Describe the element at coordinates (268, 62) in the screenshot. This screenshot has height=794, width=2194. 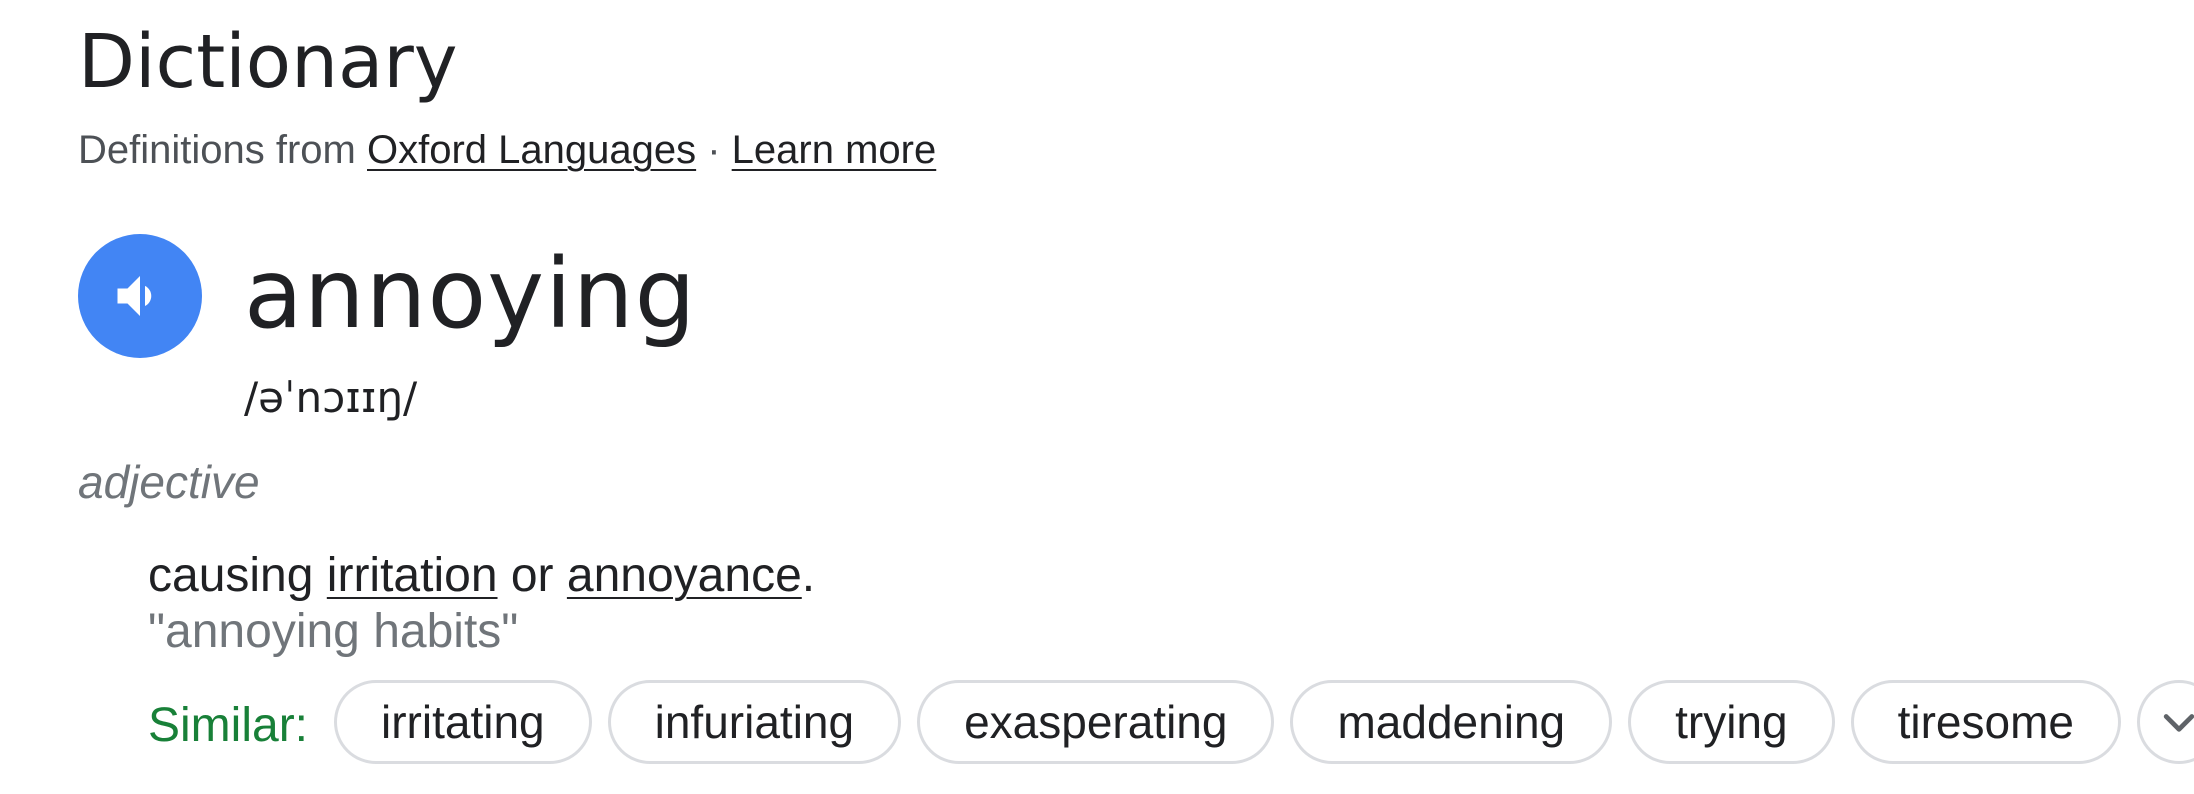
I see `page-title: Dictionary` at that location.